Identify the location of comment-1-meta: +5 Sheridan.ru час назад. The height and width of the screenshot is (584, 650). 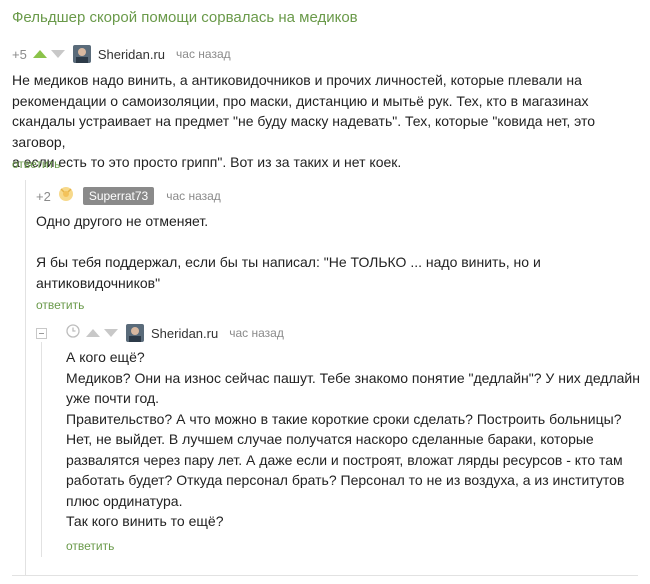
(121, 54).